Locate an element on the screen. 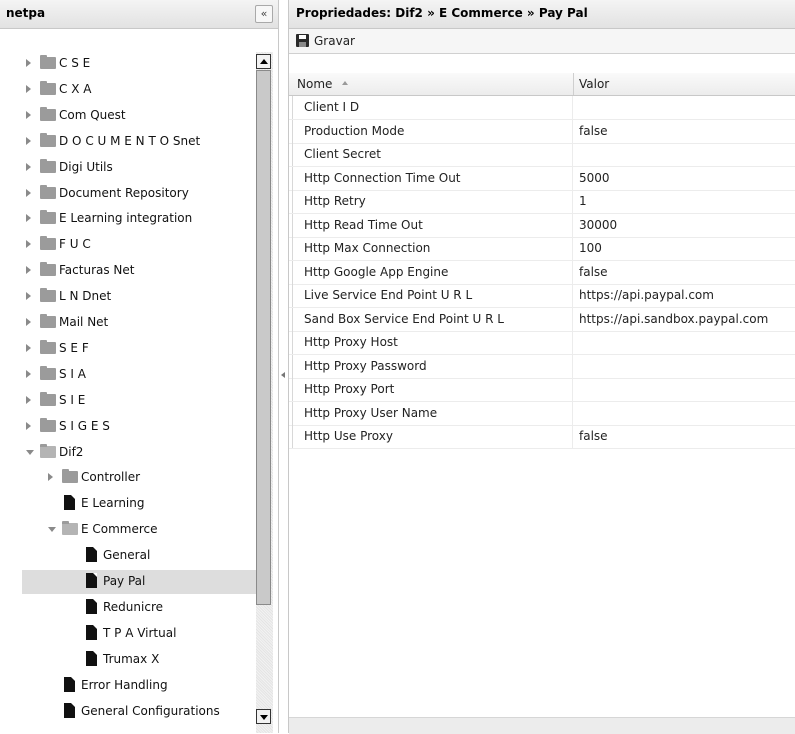  scrollbar-thumb is located at coordinates (263, 337).